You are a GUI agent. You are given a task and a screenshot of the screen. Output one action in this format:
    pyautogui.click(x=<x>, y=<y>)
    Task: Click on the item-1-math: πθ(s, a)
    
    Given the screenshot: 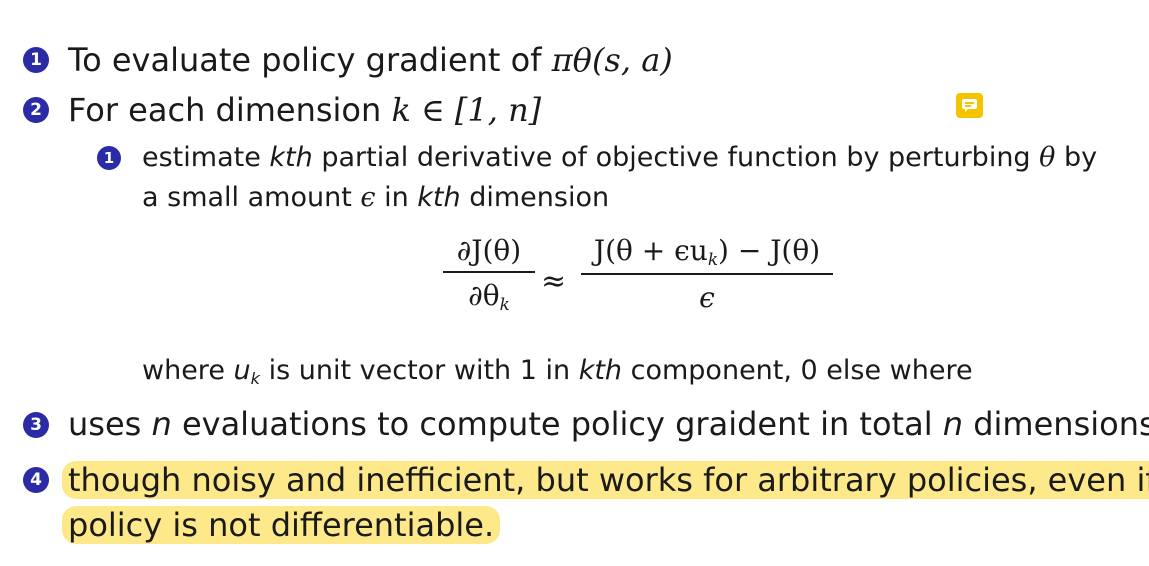 What is the action you would take?
    pyautogui.click(x=612, y=60)
    